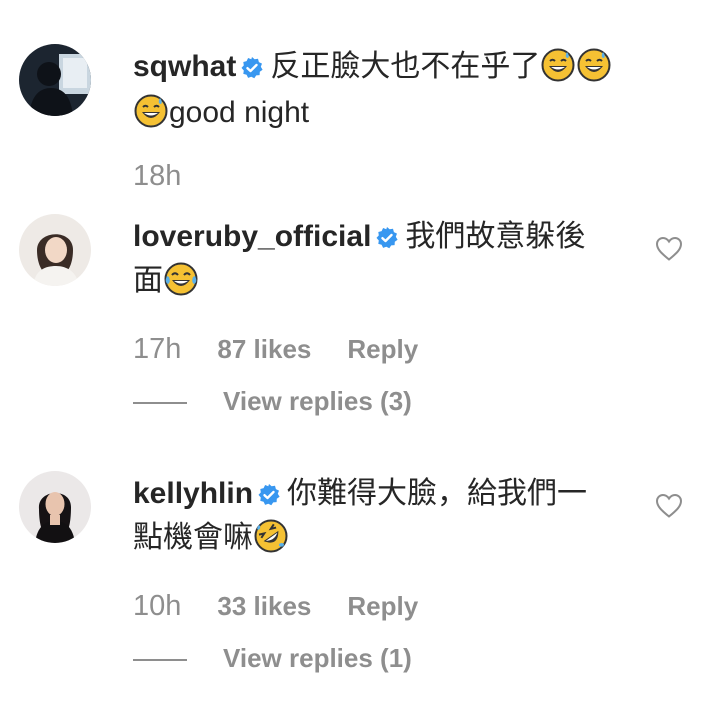 The height and width of the screenshot is (701, 704). I want to click on likes-count: 33 likes, so click(264, 606).